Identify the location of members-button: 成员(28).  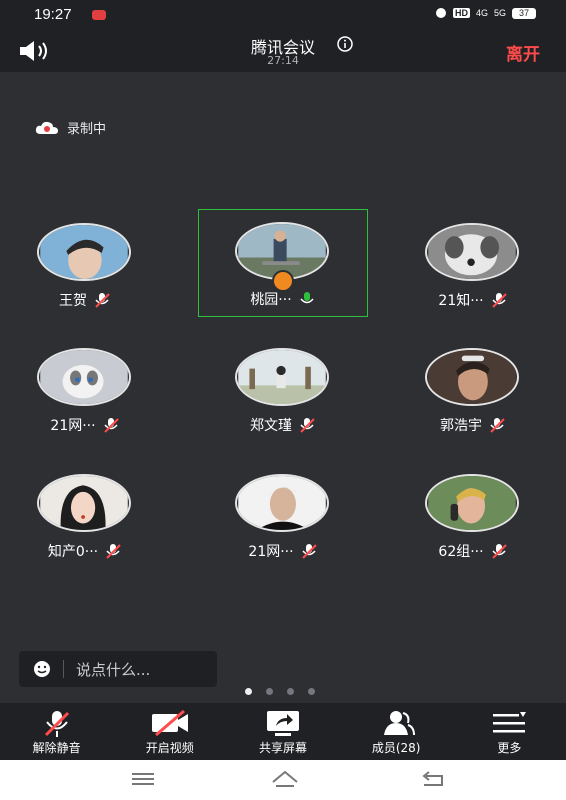
(396, 731).